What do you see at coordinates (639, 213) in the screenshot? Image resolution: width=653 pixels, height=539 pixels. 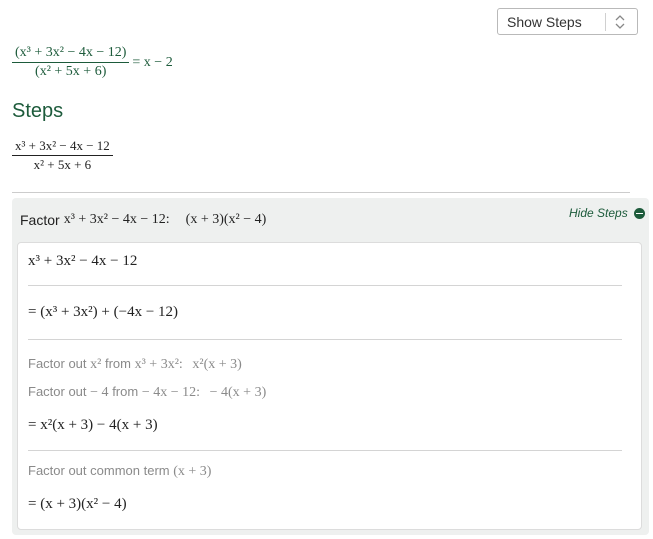 I see `minus-circle-icon` at bounding box center [639, 213].